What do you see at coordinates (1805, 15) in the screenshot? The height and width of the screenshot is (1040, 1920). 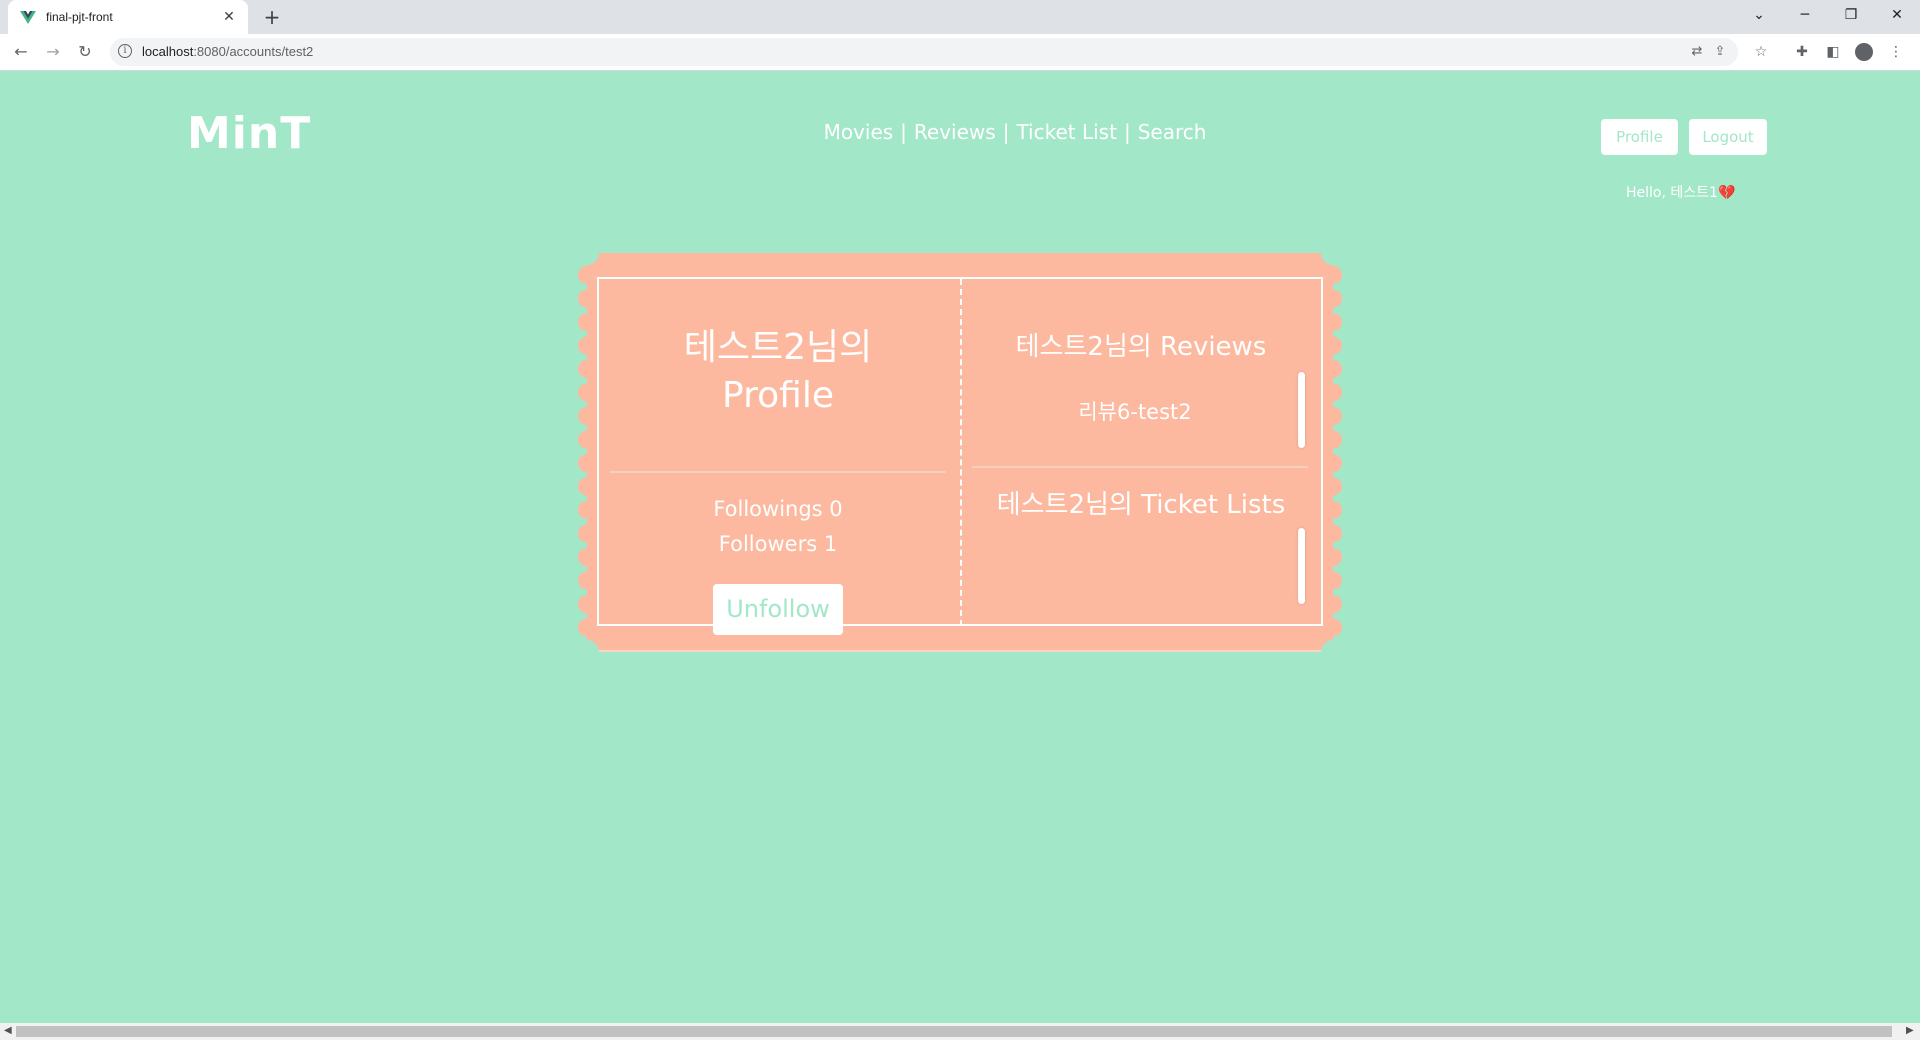 I see `minimize-icon: ─` at bounding box center [1805, 15].